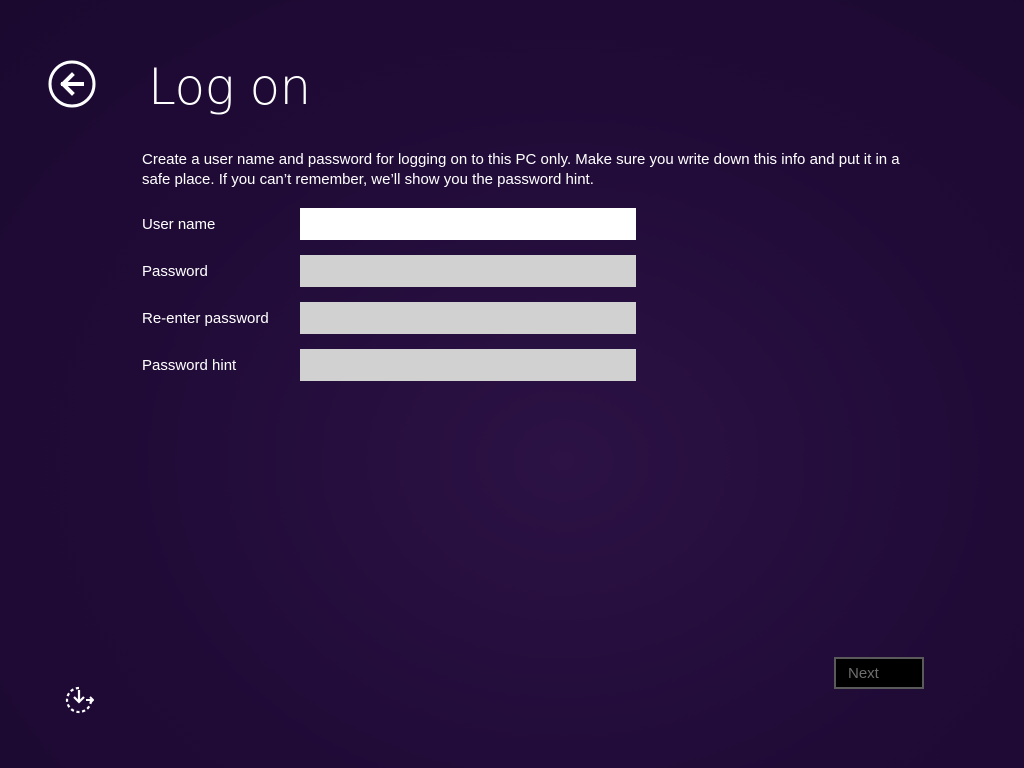 The height and width of the screenshot is (768, 1024). Describe the element at coordinates (879, 673) in the screenshot. I see `next-button: Next` at that location.